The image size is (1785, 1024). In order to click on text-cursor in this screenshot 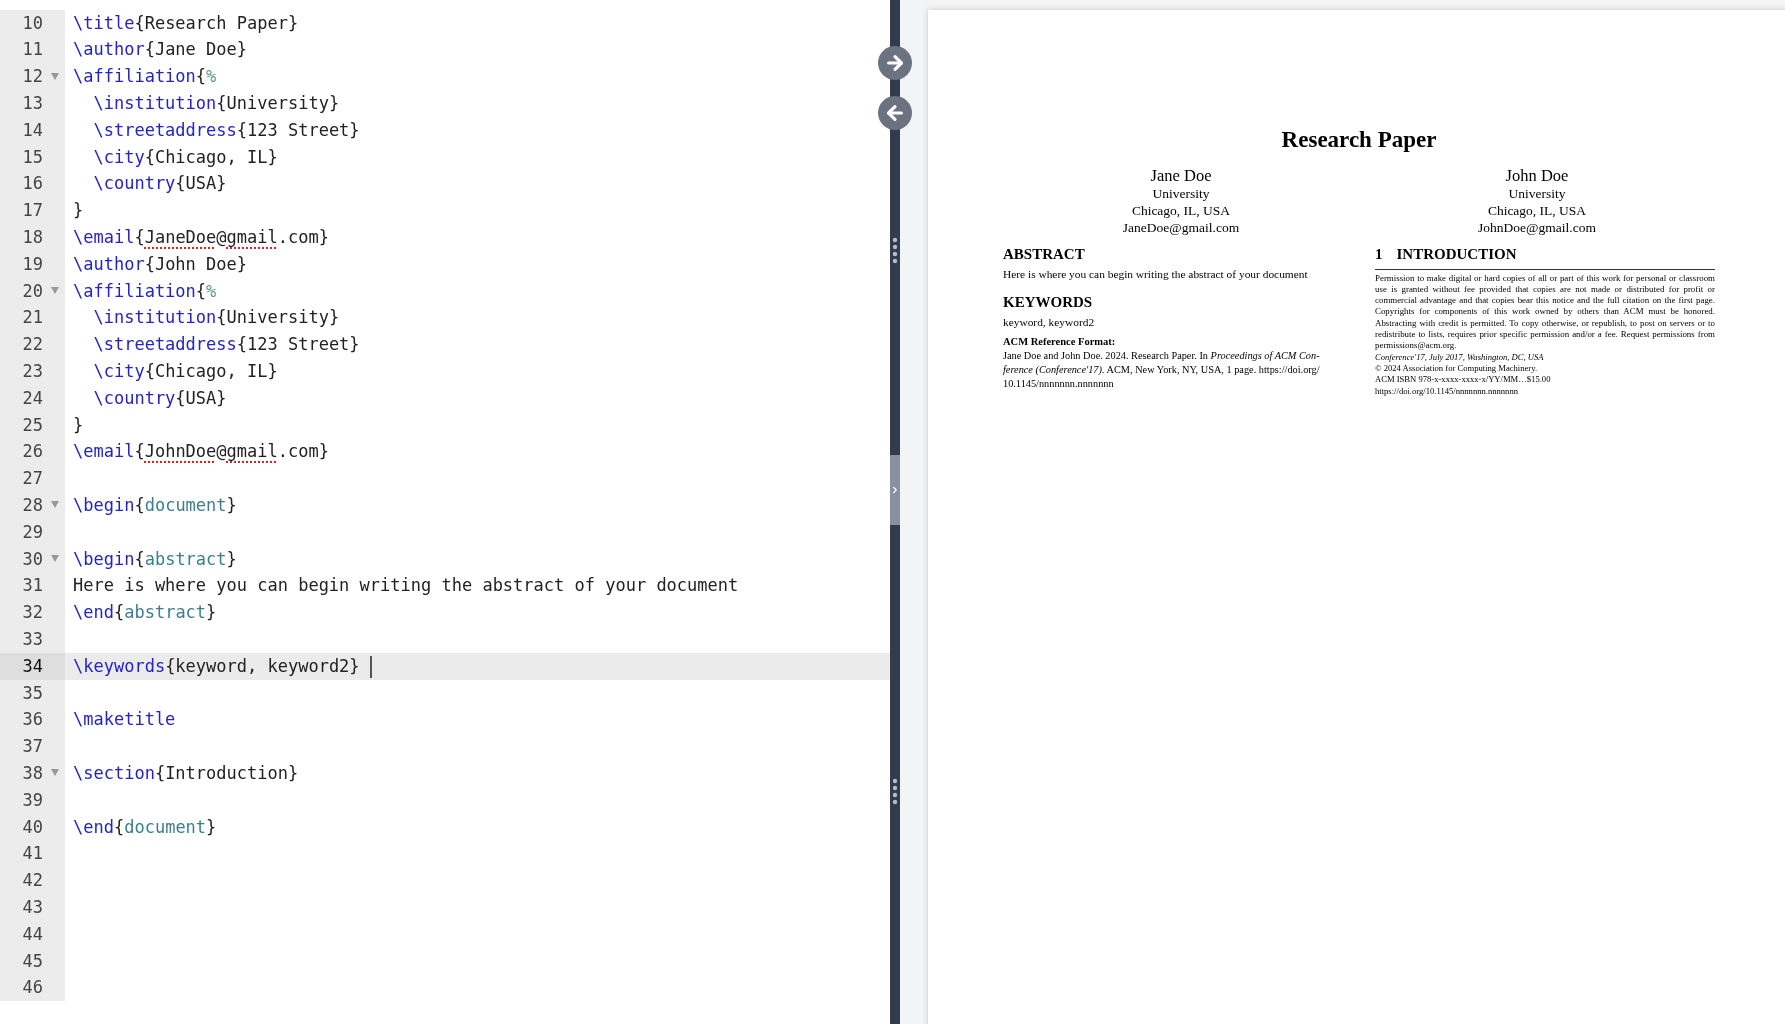, I will do `click(370, 666)`.